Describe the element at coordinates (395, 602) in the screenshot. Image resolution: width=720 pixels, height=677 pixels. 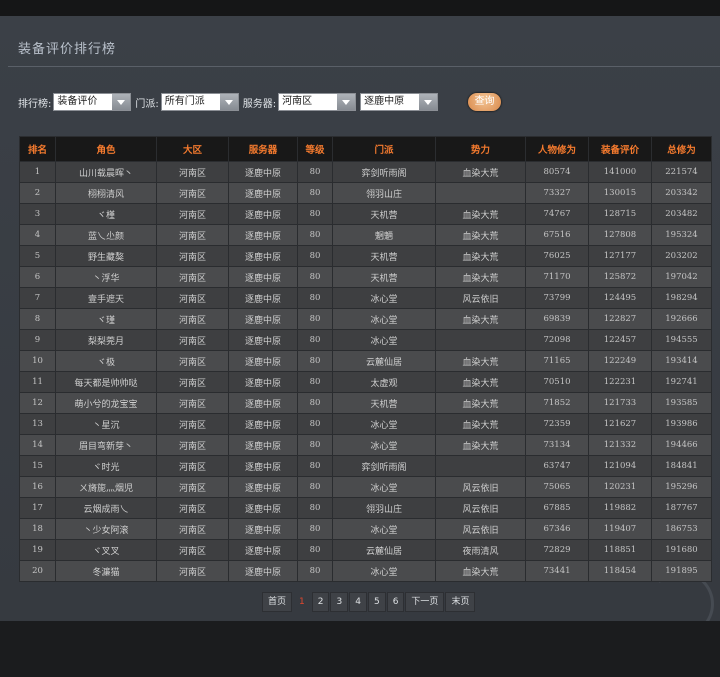
I see `page-link-6: 6` at that location.